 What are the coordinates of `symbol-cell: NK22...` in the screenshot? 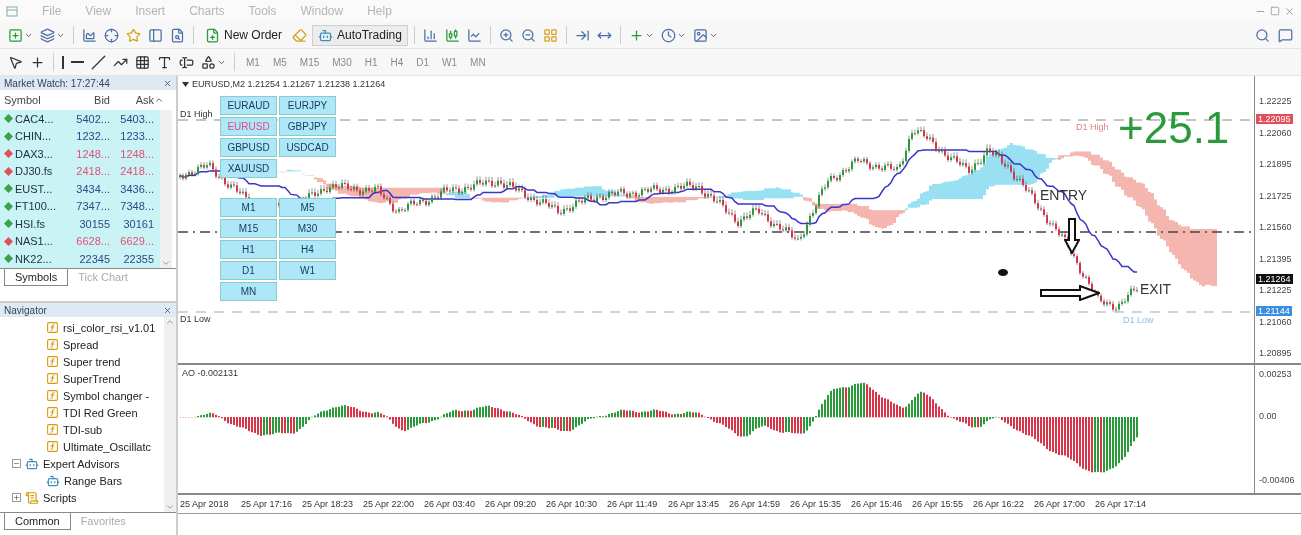 It's located at (33, 258).